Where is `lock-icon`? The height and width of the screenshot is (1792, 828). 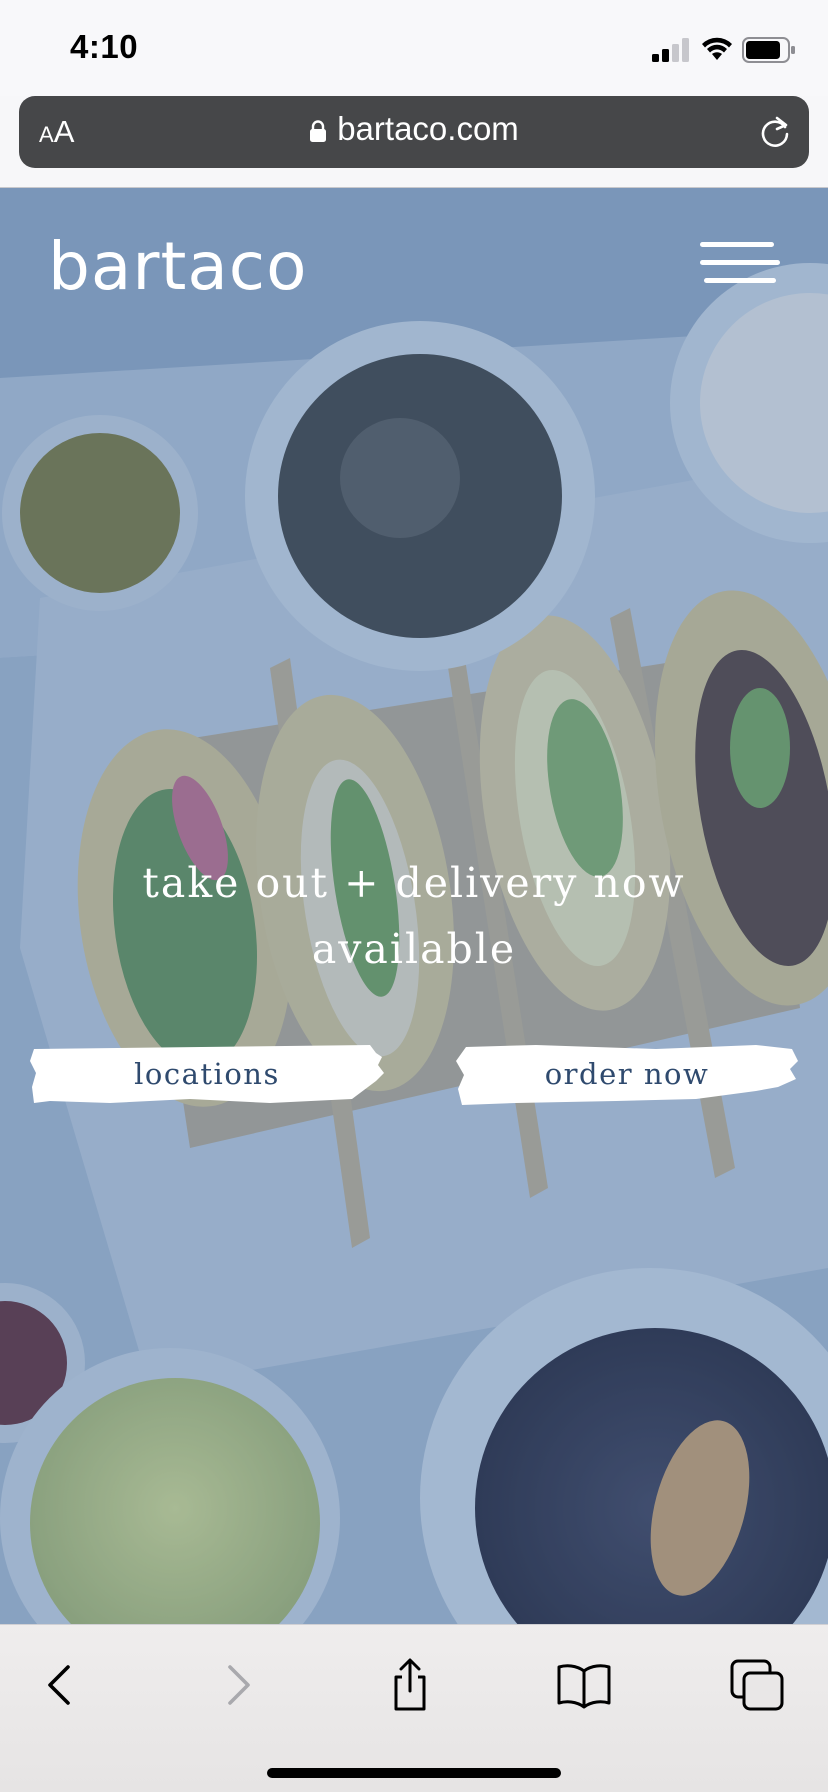
lock-icon is located at coordinates (318, 131).